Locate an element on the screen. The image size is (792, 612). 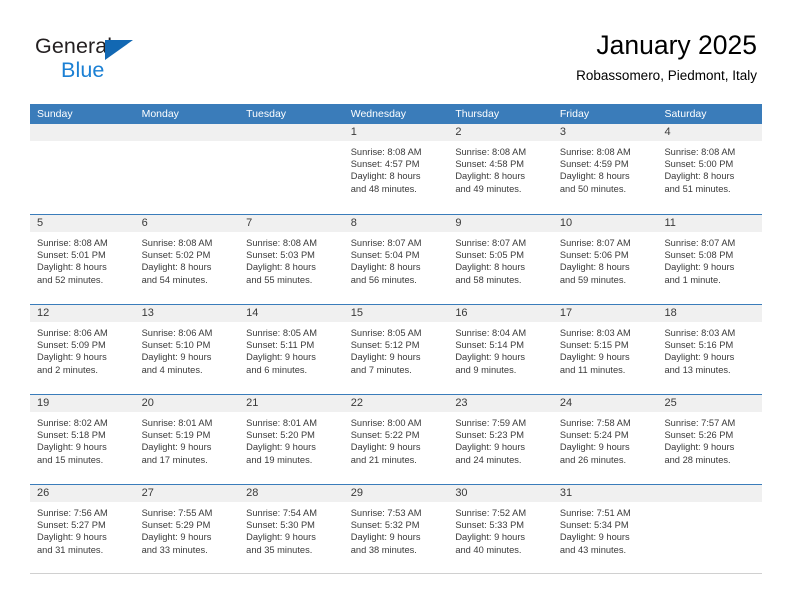
day-number: 23 is located at coordinates (461, 403).